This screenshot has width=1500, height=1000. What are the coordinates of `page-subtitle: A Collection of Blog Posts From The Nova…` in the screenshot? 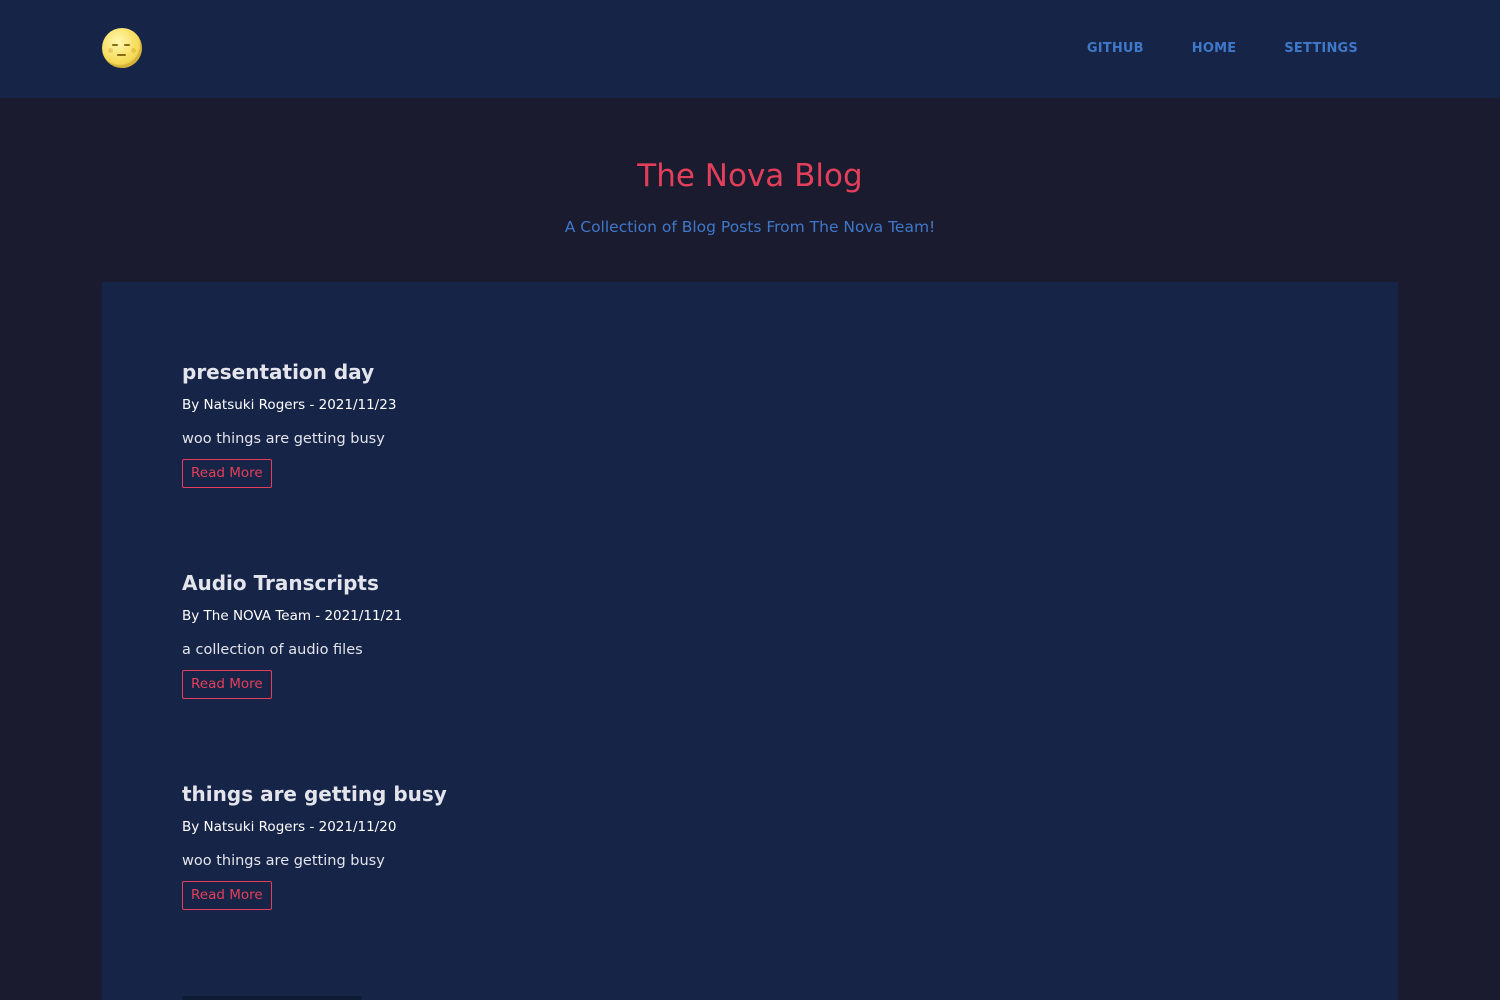 It's located at (750, 227).